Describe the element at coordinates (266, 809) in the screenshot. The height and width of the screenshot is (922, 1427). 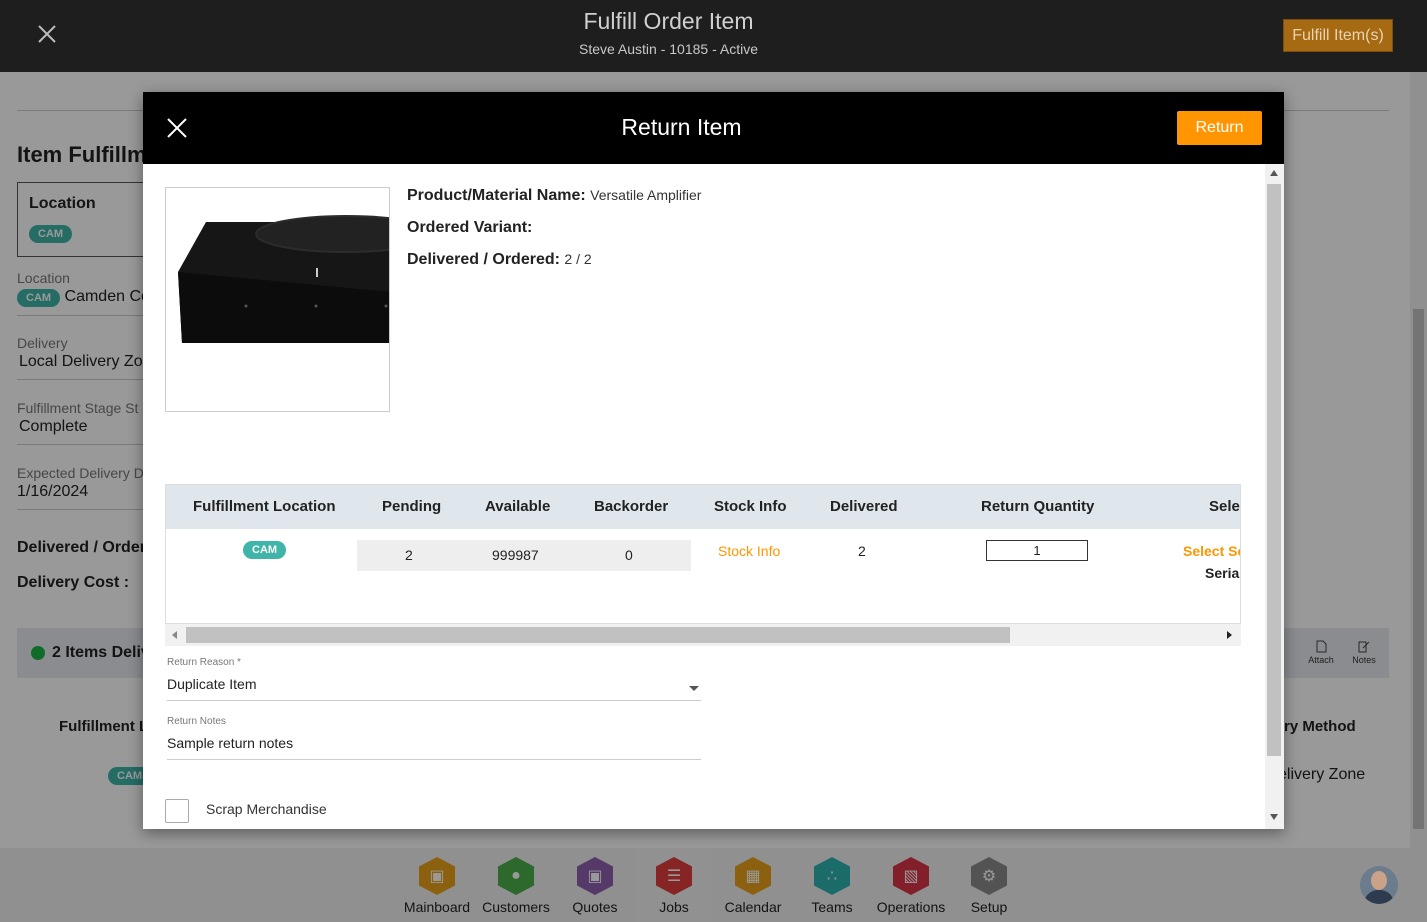
I see `scrap-merchandise-label: Scrap Merchandise` at that location.